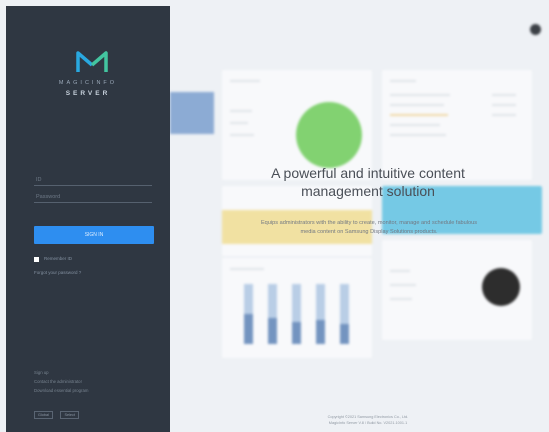 The height and width of the screenshot is (432, 549). What do you see at coordinates (43, 415) in the screenshot?
I see `language-button-global: Global` at bounding box center [43, 415].